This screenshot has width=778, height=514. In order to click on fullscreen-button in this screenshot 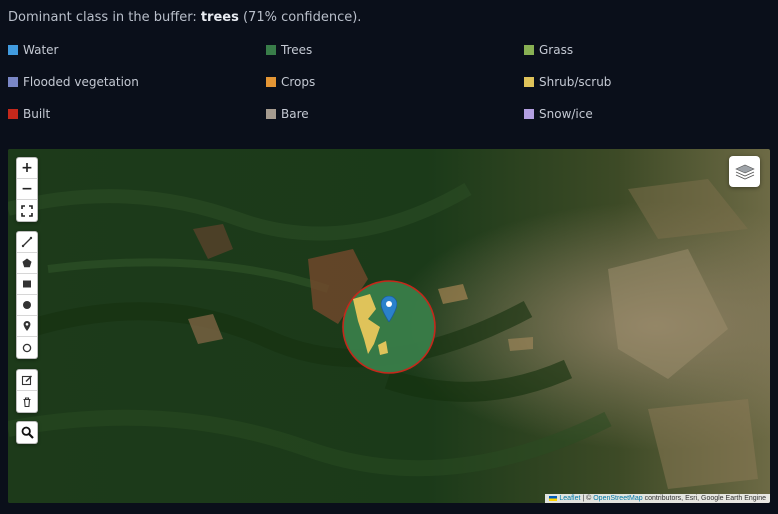, I will do `click(27, 210)`.